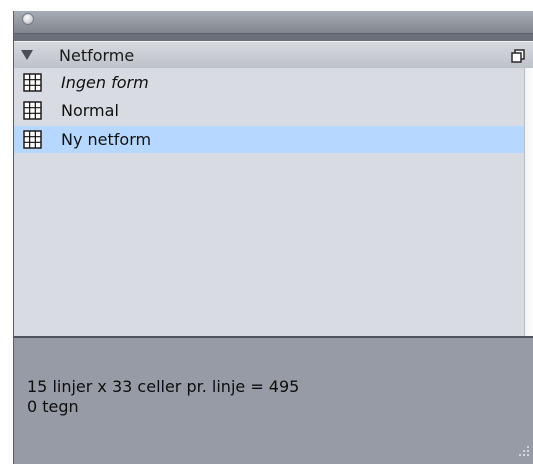 This screenshot has height=464, width=533. What do you see at coordinates (28, 19) in the screenshot?
I see `close-button` at bounding box center [28, 19].